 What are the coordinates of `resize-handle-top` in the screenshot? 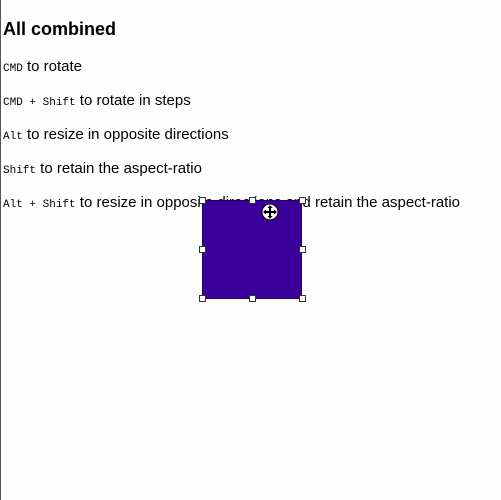 It's located at (252, 200).